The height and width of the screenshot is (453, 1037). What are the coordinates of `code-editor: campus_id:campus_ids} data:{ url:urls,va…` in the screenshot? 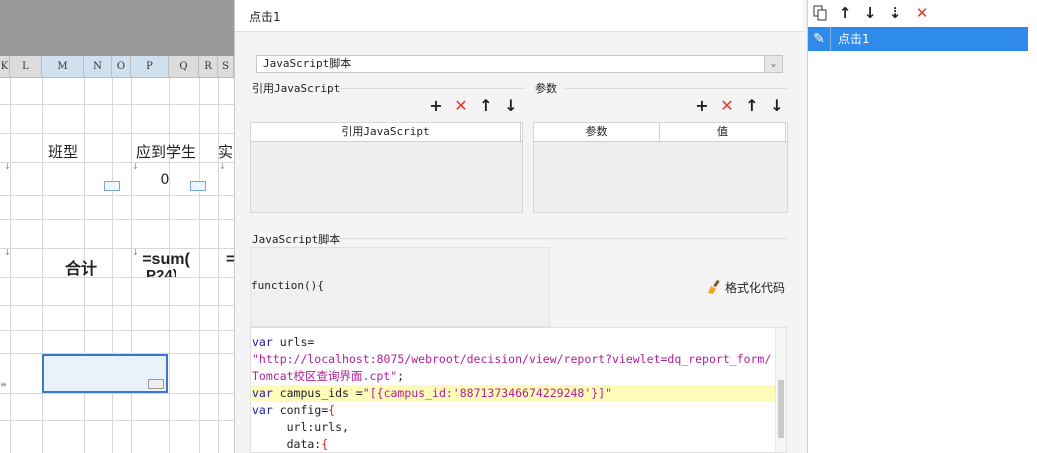 It's located at (518, 390).